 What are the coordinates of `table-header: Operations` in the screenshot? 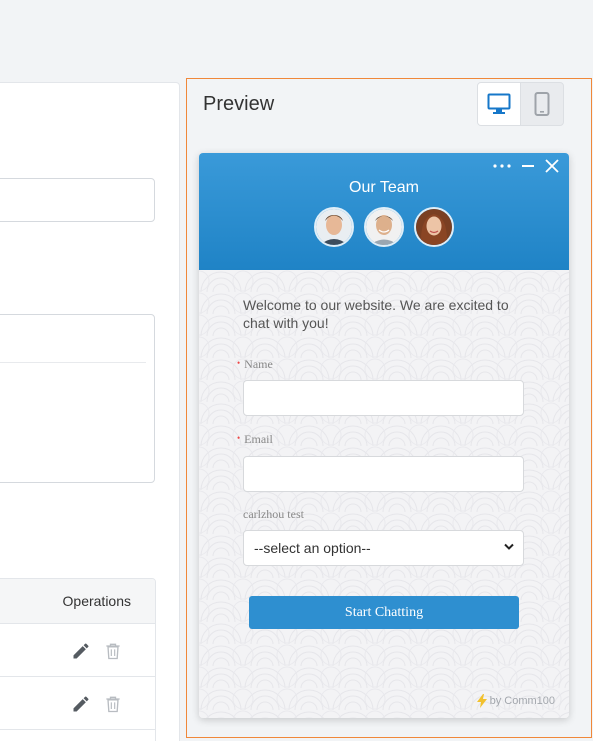 It's located at (77, 601).